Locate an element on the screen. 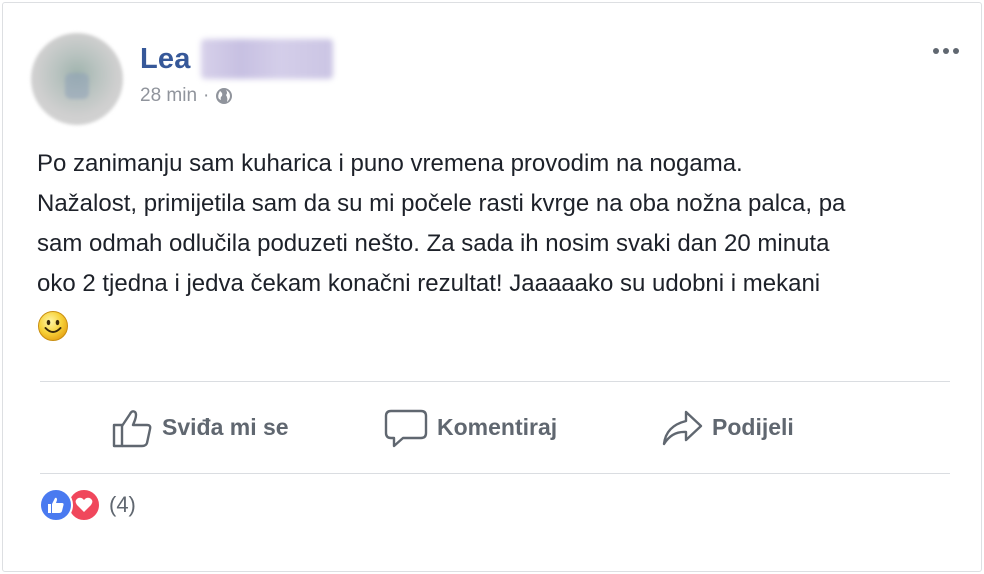 The width and height of the screenshot is (984, 574). post-meta: 28 min · is located at coordinates (186, 96).